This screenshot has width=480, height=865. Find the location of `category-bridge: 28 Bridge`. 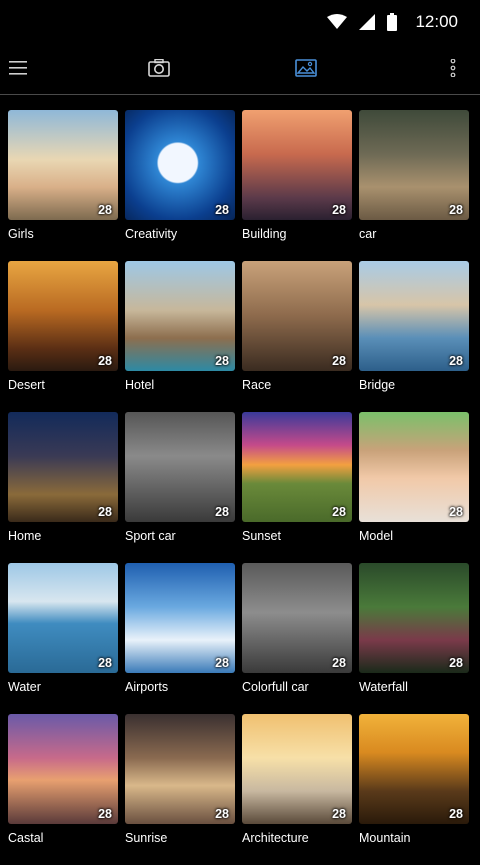

category-bridge: 28 Bridge is located at coordinates (414, 336).